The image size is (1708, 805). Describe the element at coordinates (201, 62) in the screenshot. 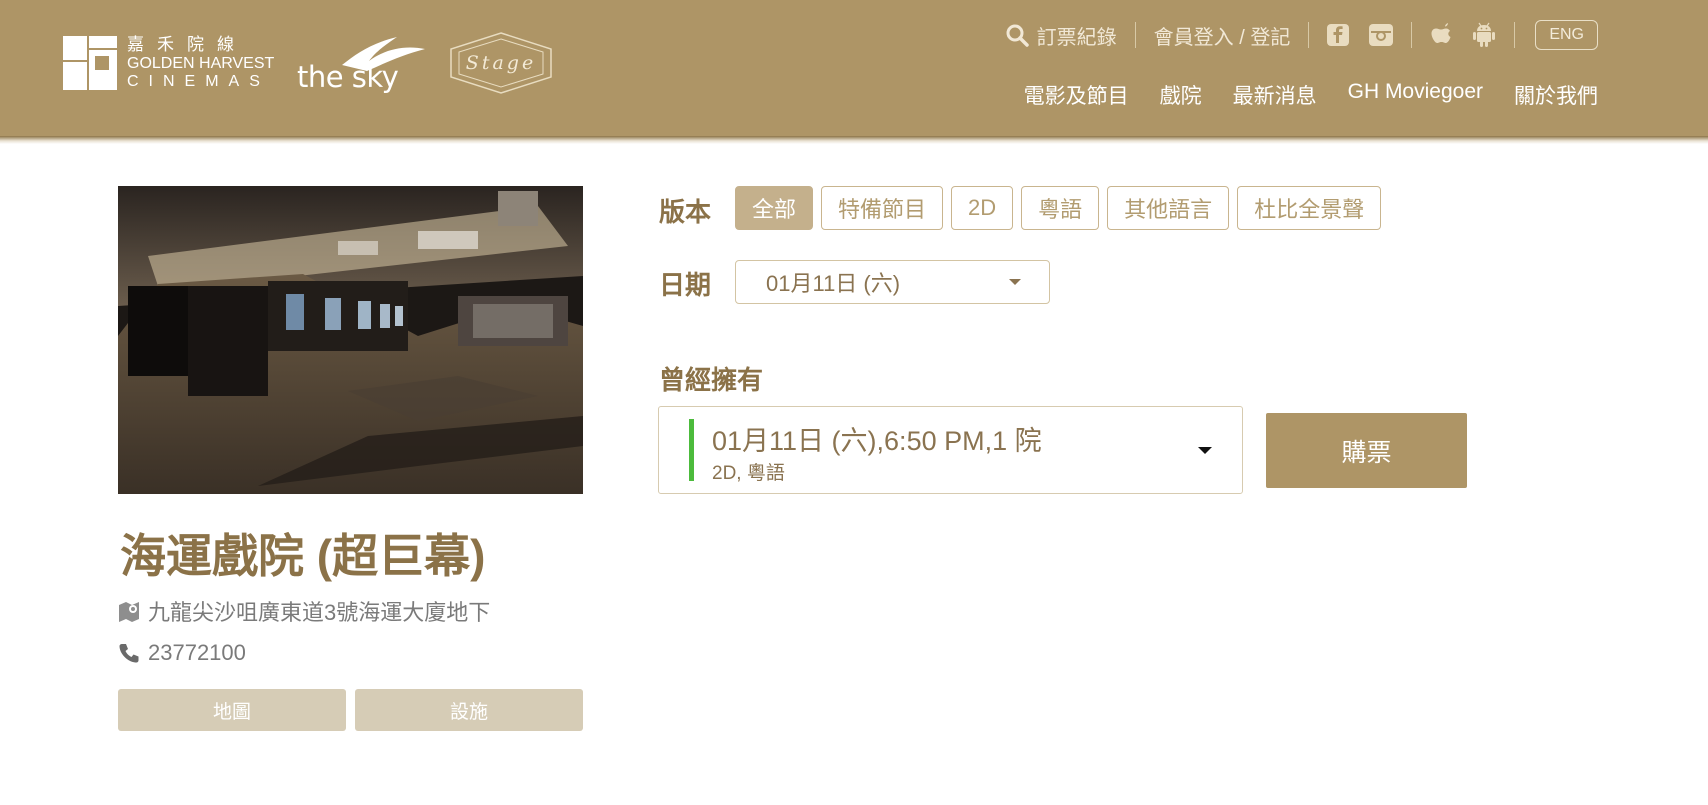

I see `golden-harvest-logo-text: 嘉禾院線 GOLDEN HARVEST CINEMAS` at that location.